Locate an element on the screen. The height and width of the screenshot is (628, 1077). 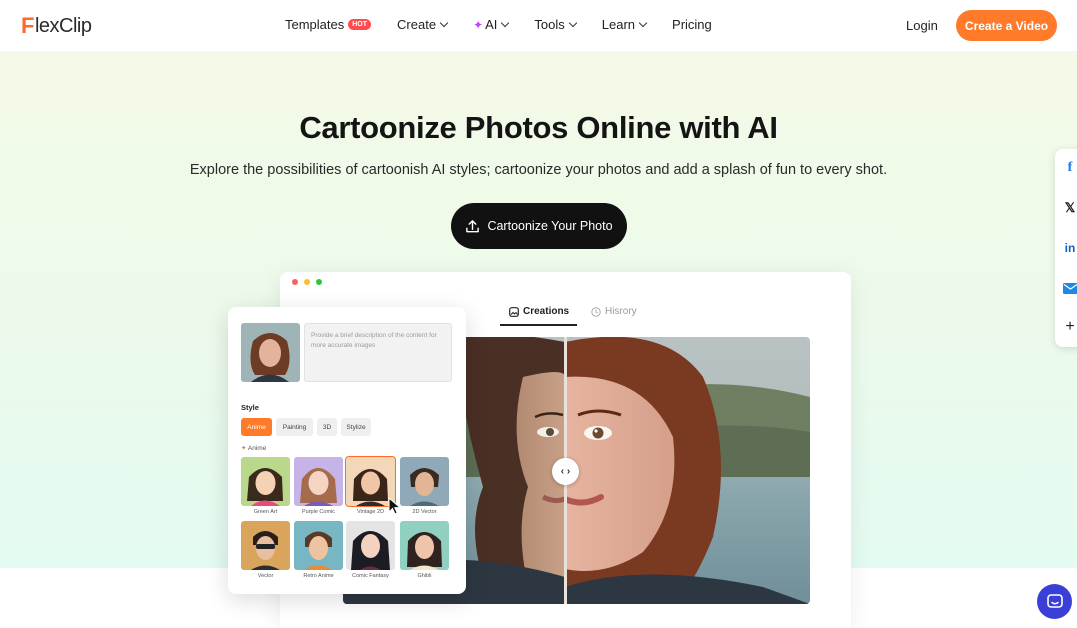
uploaded-photo-thumbnail is located at coordinates (270, 352).